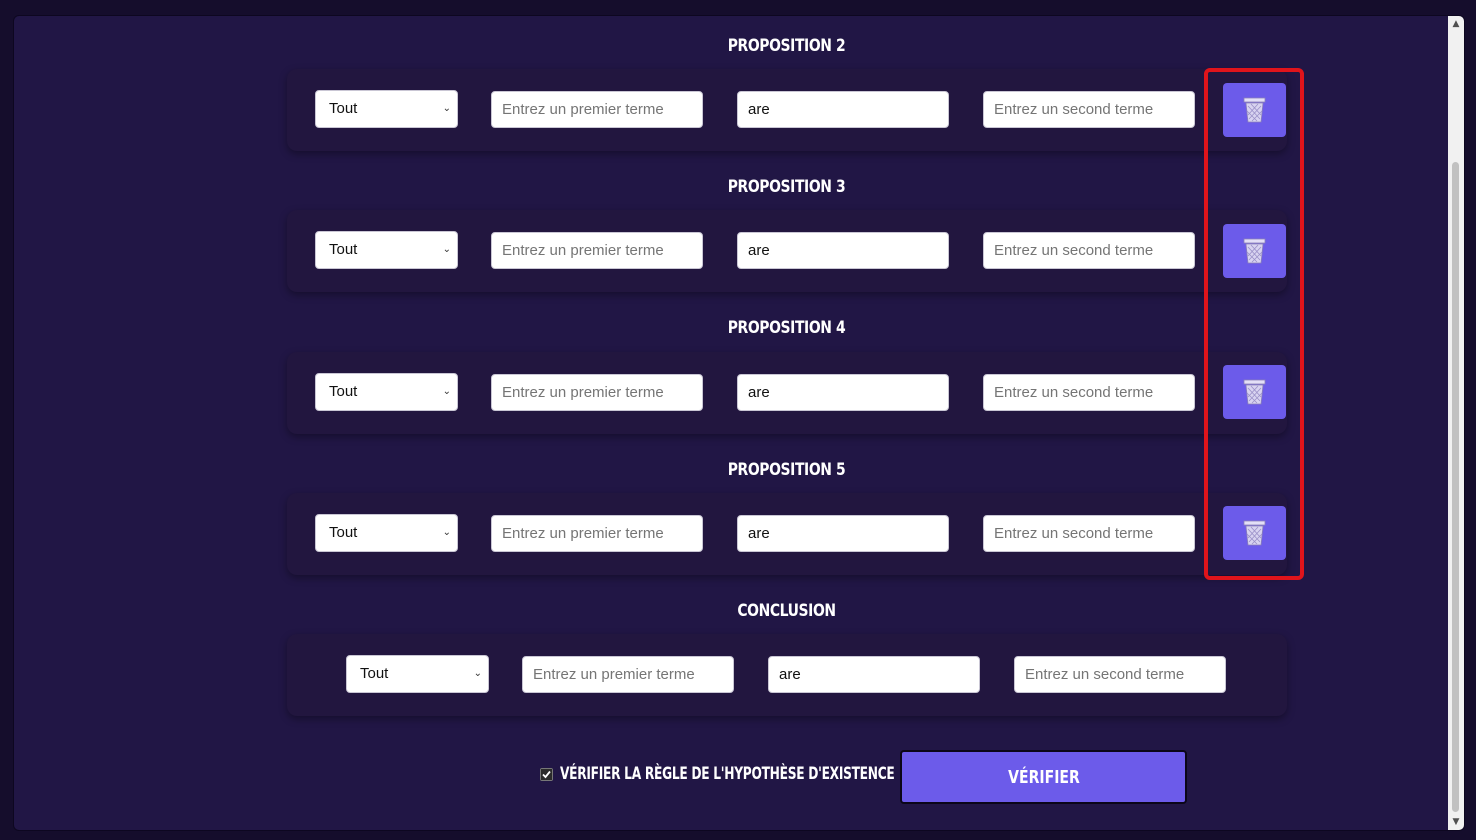 The height and width of the screenshot is (840, 1476). Describe the element at coordinates (1456, 24) in the screenshot. I see `scroll-up-arrow-icon: ▲` at that location.